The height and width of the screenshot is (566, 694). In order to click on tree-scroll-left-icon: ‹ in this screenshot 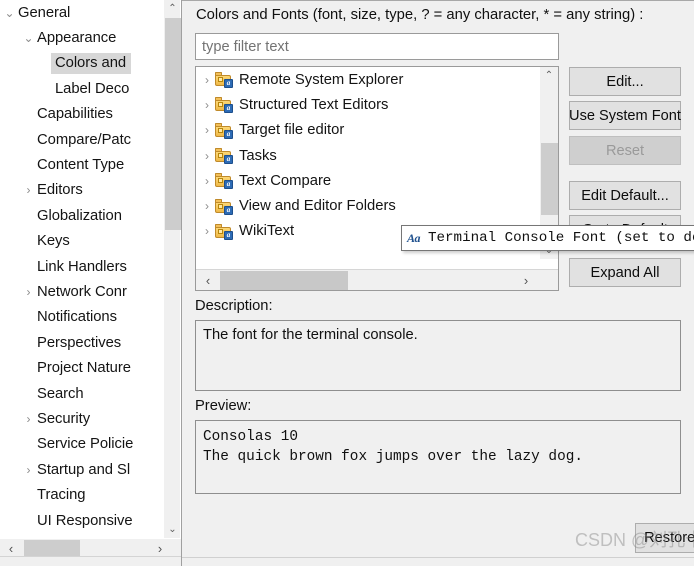, I will do `click(208, 280)`.